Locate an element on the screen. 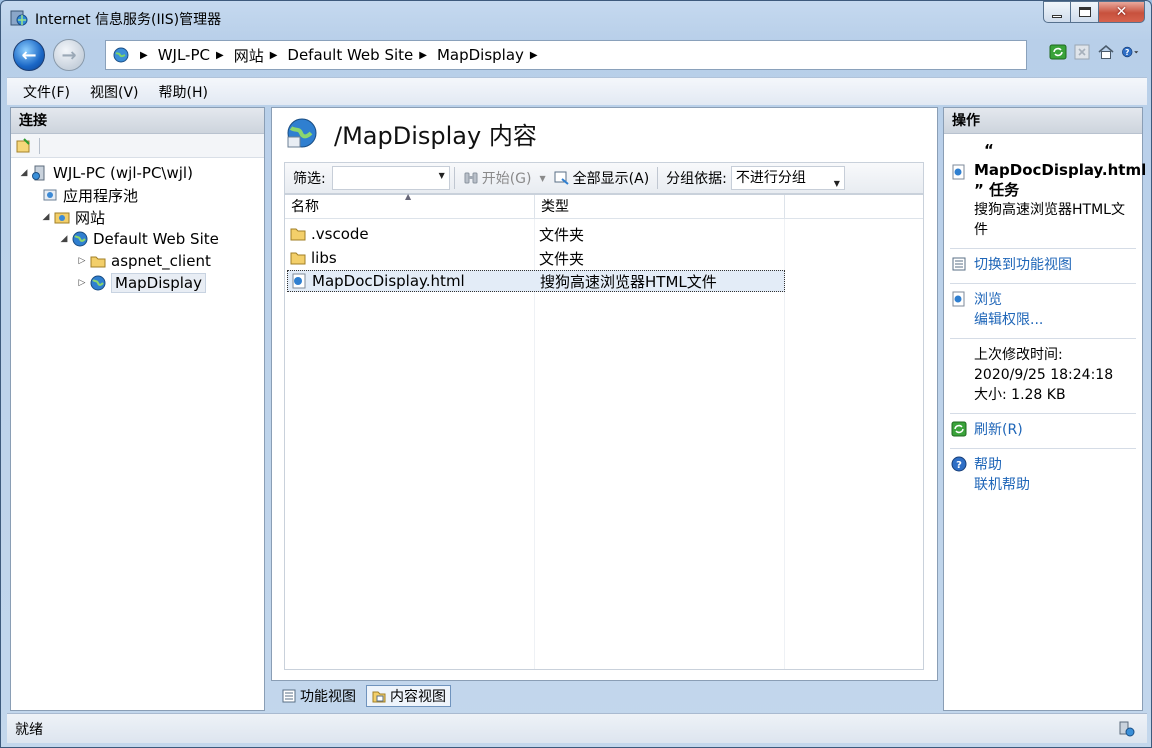  switch-view-action: 切换到功能视图 is located at coordinates (1043, 266).